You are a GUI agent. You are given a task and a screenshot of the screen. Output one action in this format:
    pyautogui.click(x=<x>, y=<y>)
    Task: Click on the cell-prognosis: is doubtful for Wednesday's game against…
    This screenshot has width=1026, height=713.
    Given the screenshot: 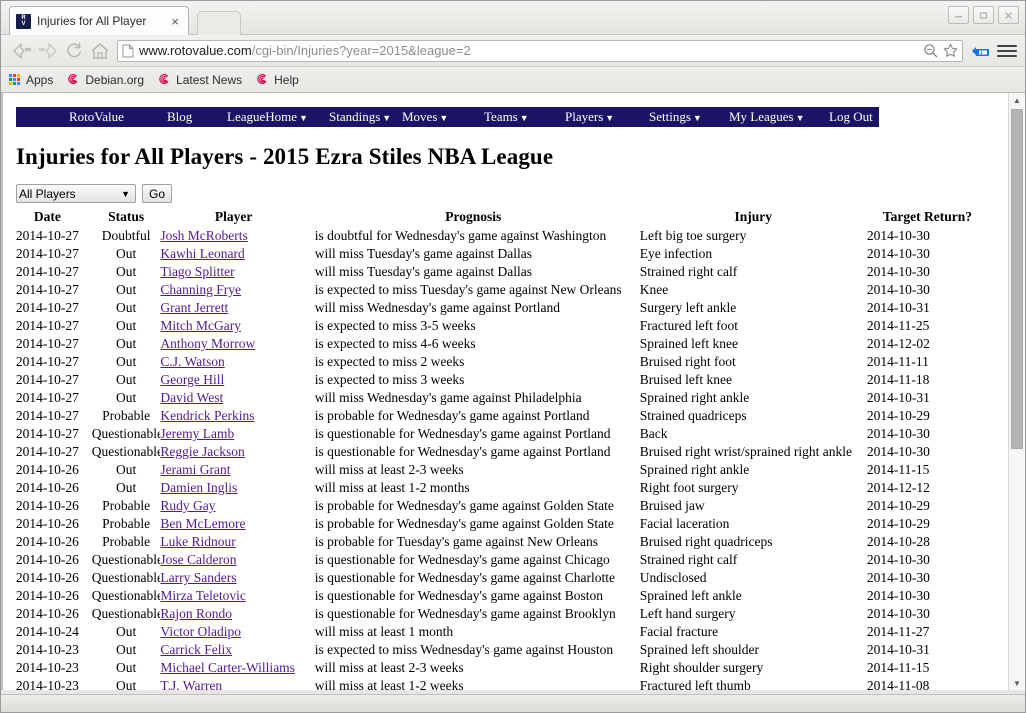 What is the action you would take?
    pyautogui.click(x=460, y=235)
    